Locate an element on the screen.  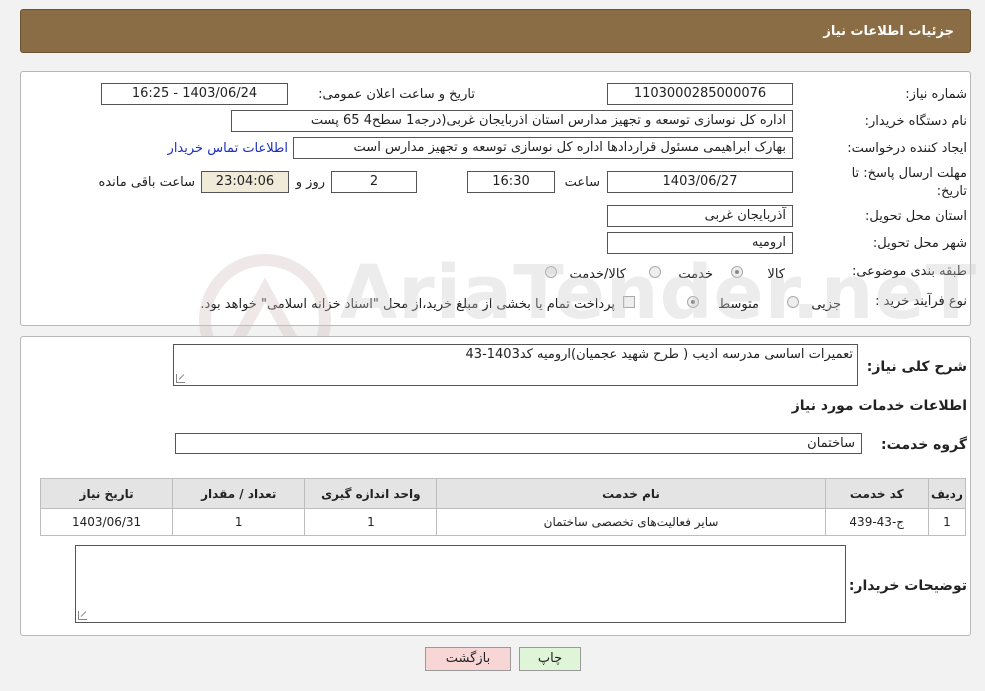
print-button: چاپ is located at coordinates (550, 659).